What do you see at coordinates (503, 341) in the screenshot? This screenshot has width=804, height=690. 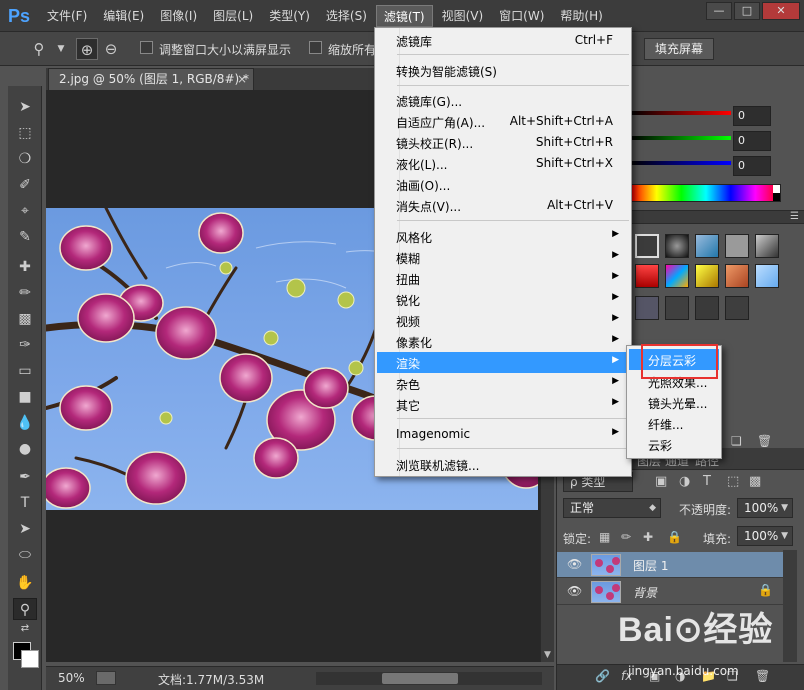 I see `menu-item-pixelate: 像素化 ▶` at bounding box center [503, 341].